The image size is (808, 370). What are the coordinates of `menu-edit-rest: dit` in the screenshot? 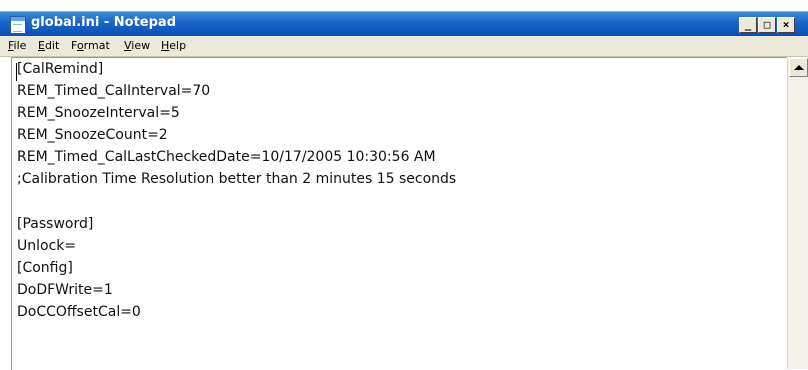 It's located at (52, 45).